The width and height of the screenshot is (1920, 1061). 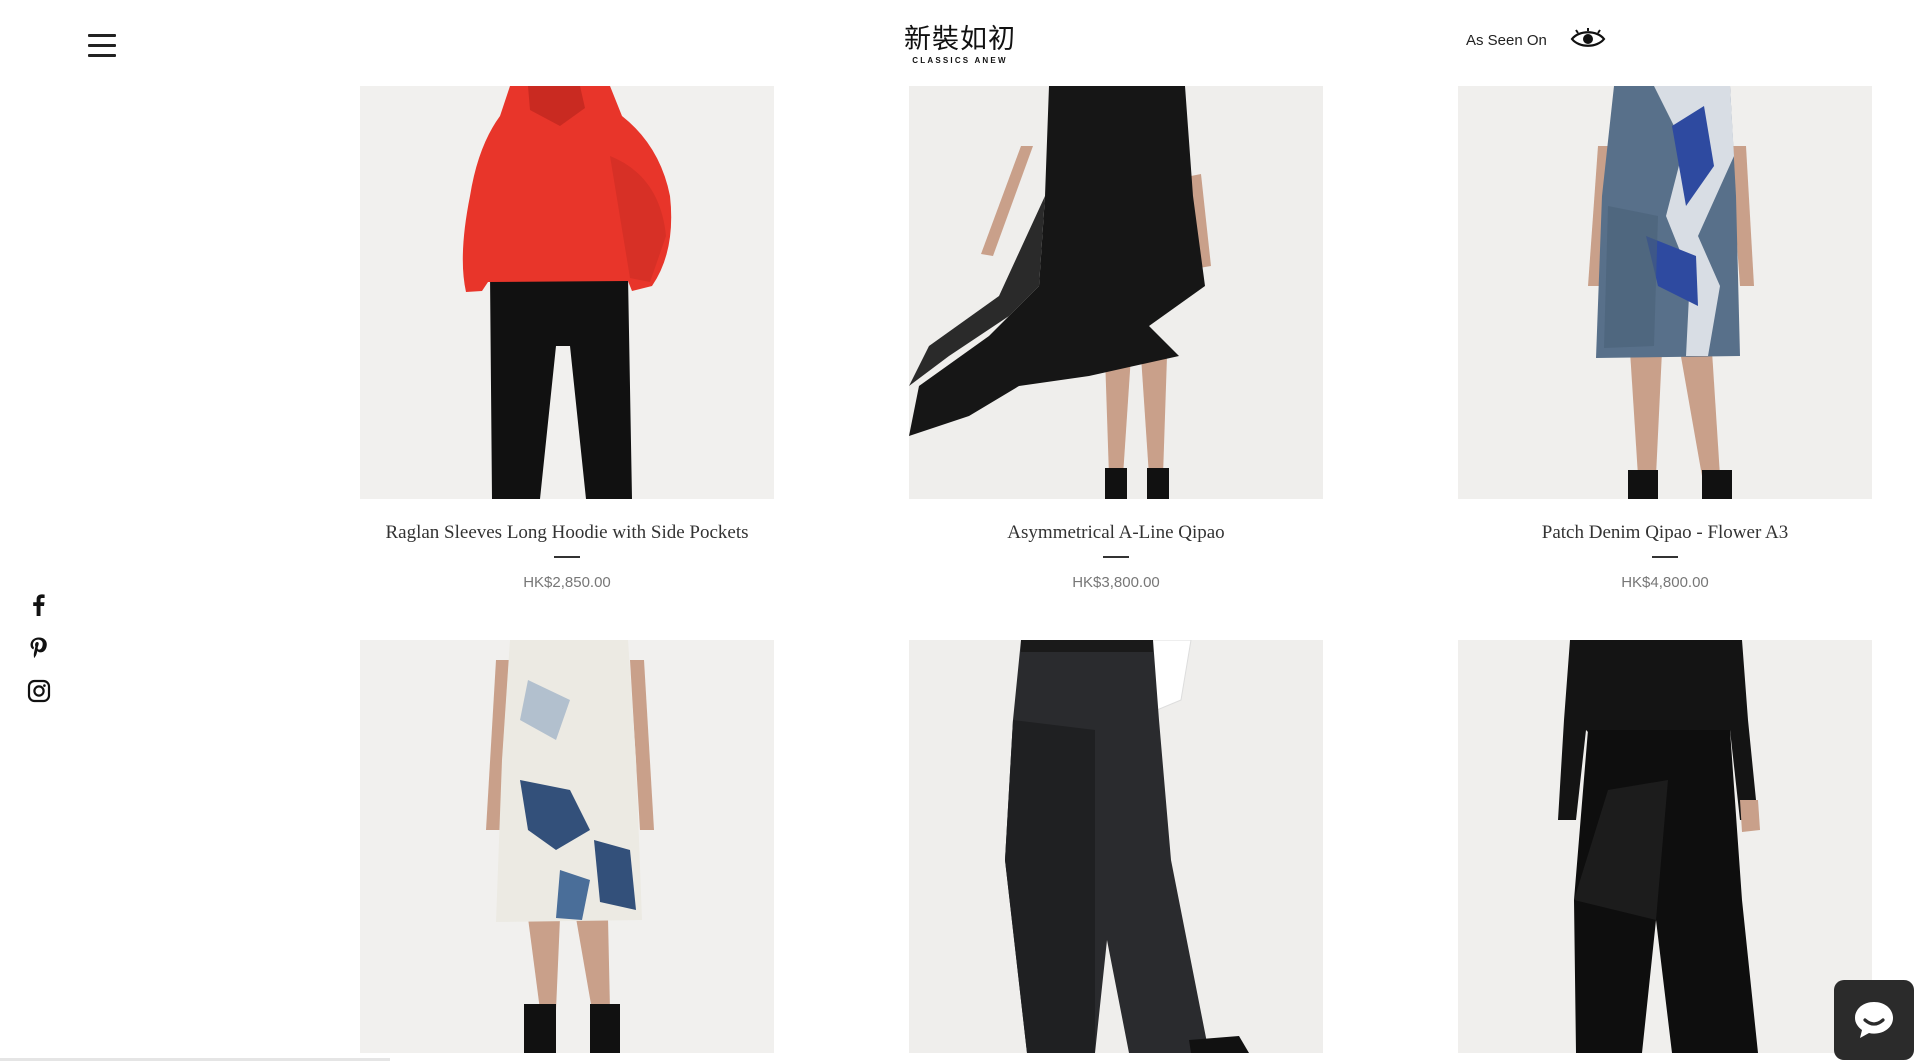 I want to click on site-logo: 新裝如初 CLASSICS ANEW, so click(x=960, y=45).